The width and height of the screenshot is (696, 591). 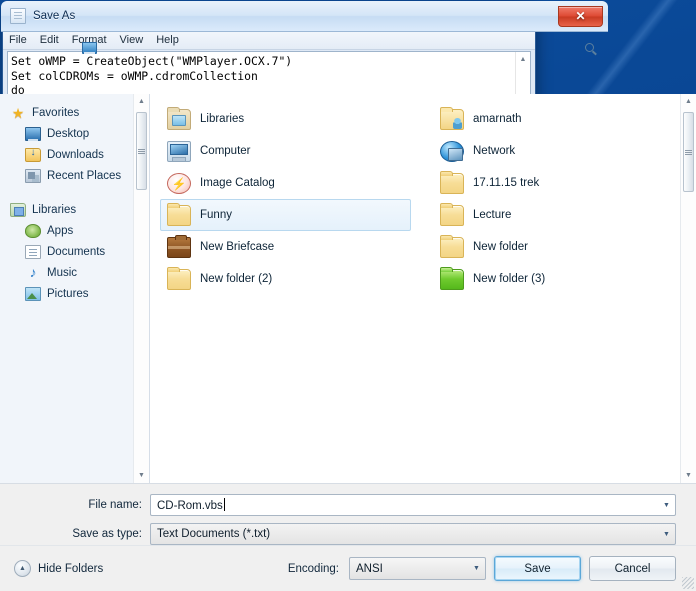 What do you see at coordinates (452, 278) in the screenshot?
I see `folder-icon-green` at bounding box center [452, 278].